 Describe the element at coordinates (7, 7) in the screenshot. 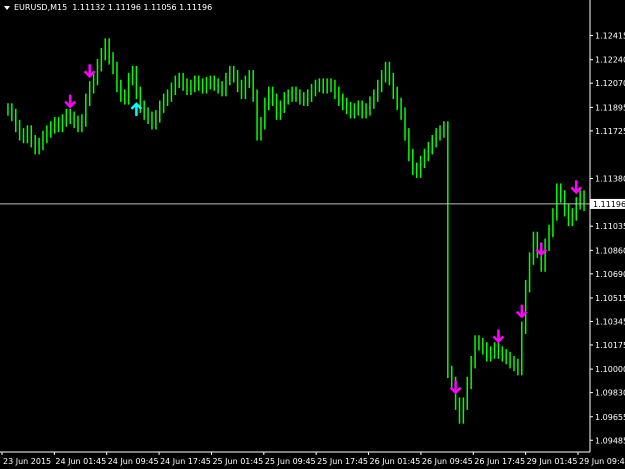

I see `dropdown-triangle-icon` at that location.